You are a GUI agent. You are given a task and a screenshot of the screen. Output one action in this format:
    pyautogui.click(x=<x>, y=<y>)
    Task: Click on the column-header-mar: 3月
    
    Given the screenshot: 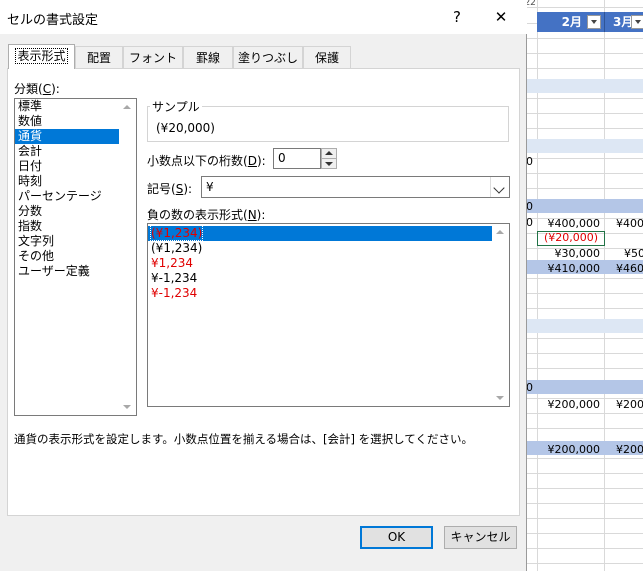 What is the action you would take?
    pyautogui.click(x=624, y=22)
    